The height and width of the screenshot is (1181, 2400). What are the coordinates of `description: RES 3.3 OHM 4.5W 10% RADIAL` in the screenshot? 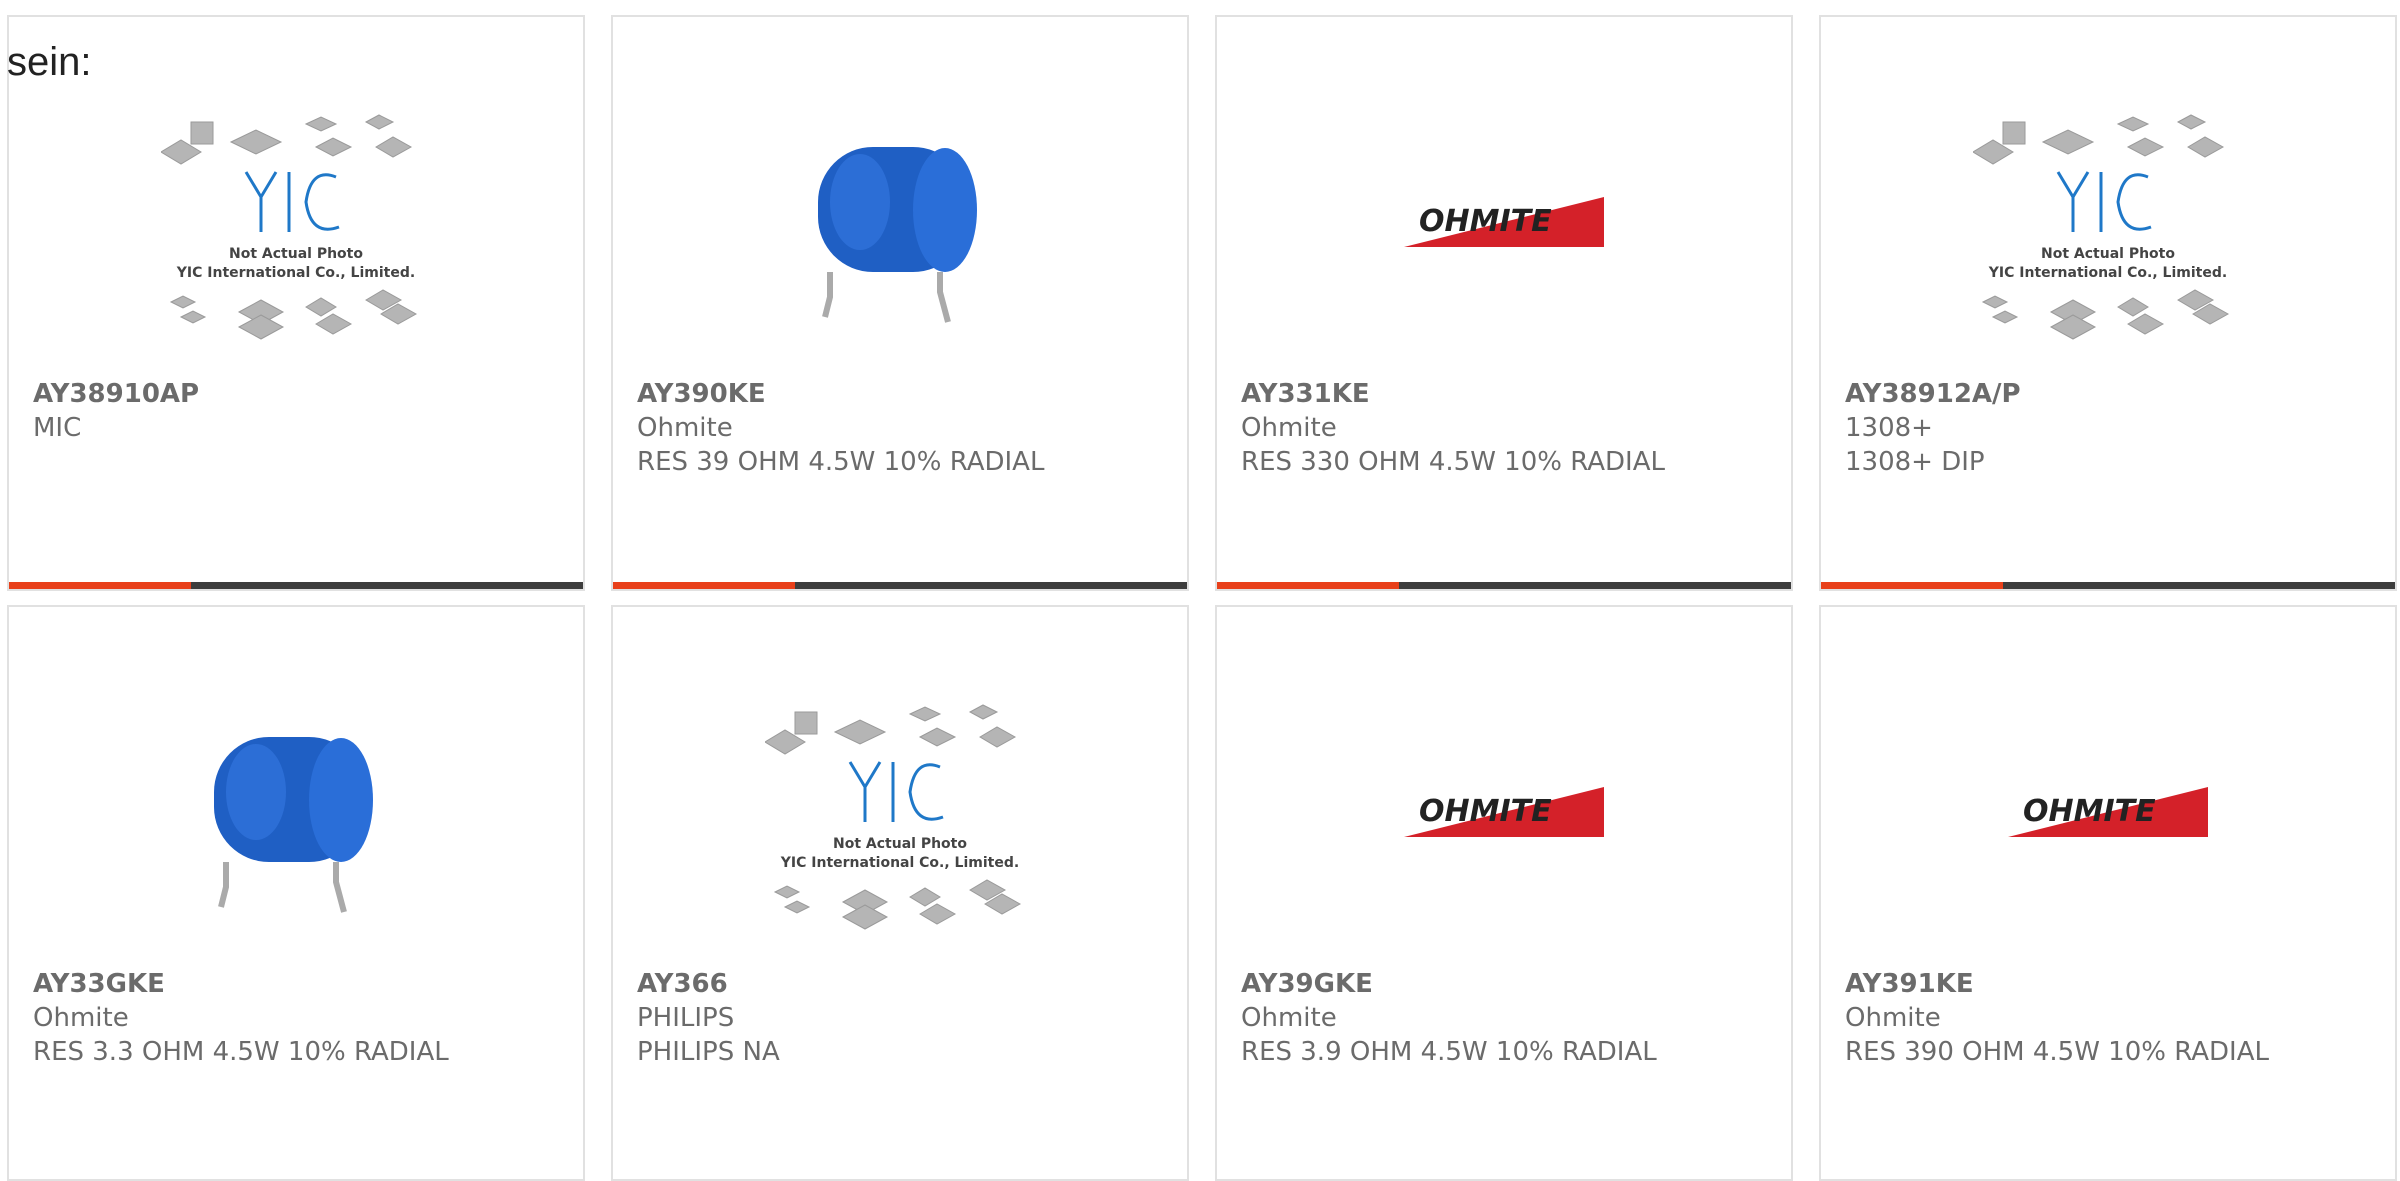 It's located at (241, 1052).